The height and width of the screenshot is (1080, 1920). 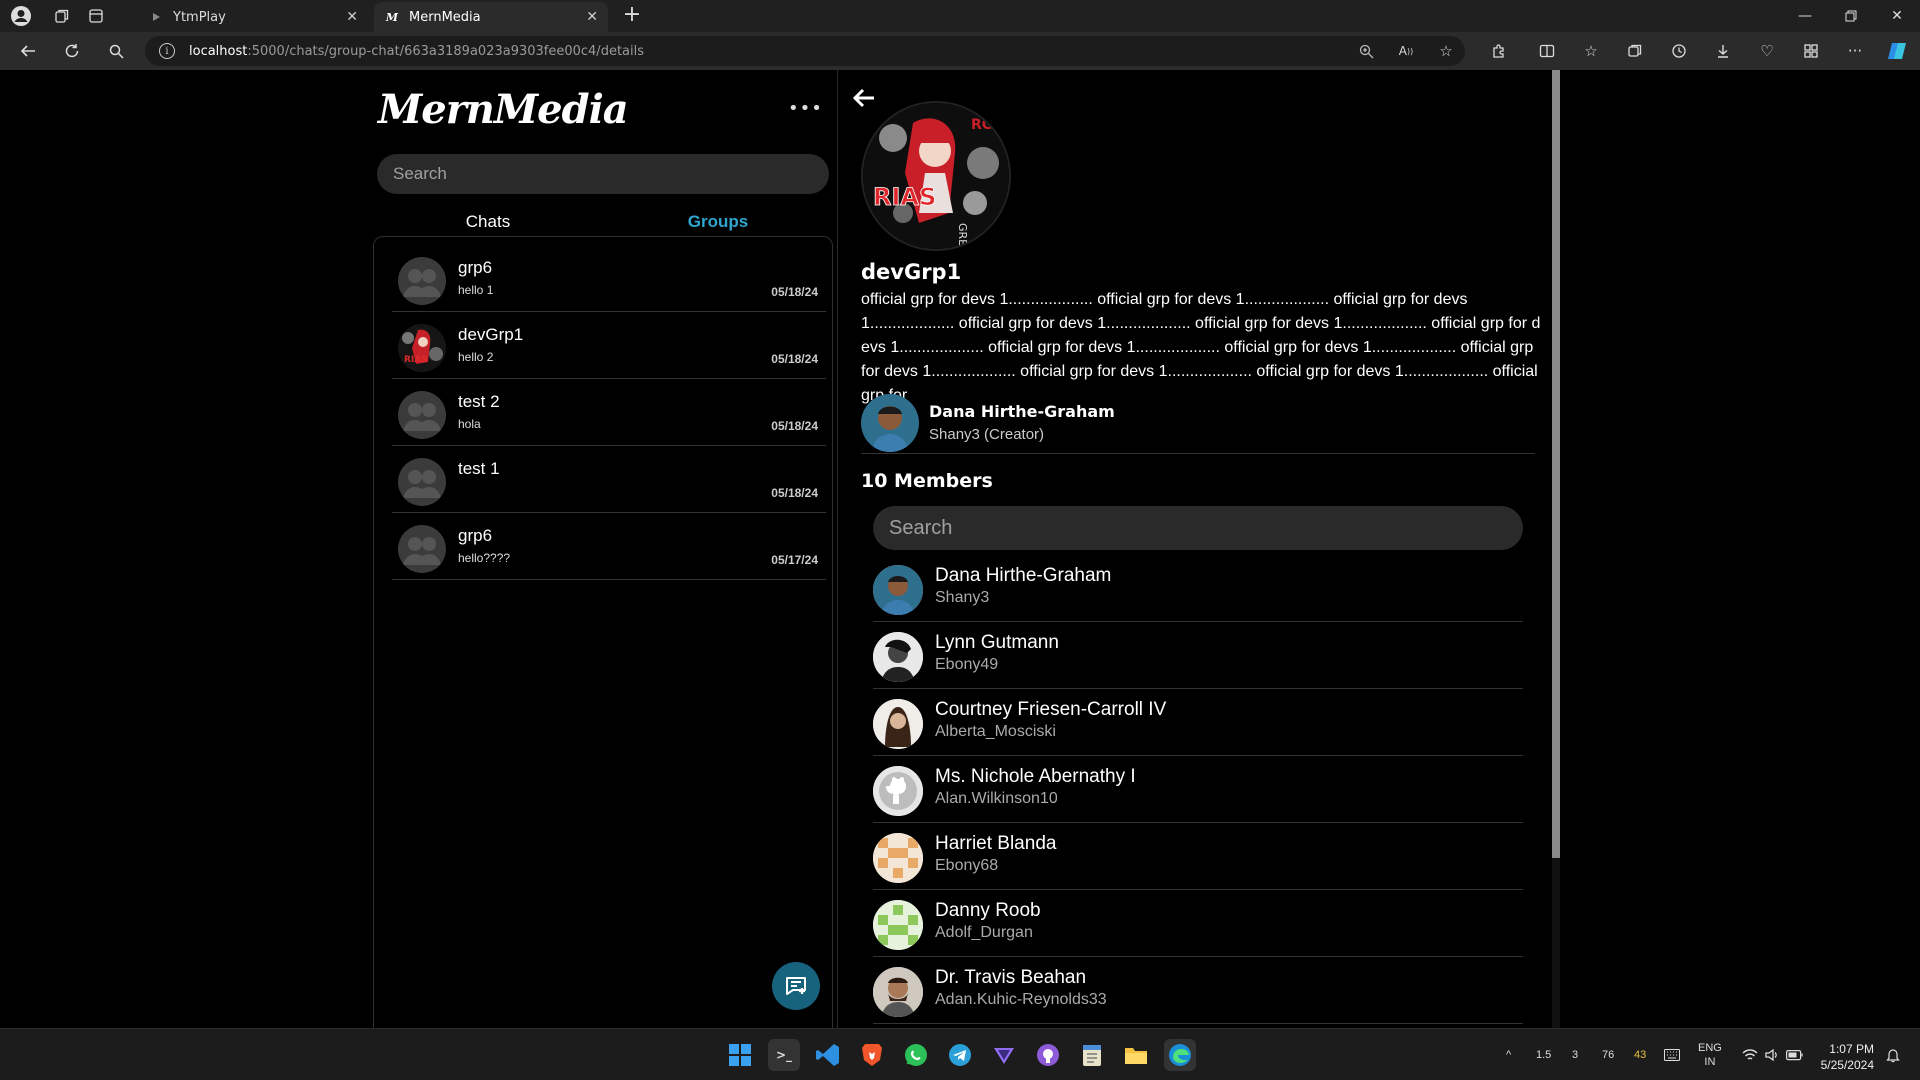 I want to click on restore-icon, so click(x=1851, y=16).